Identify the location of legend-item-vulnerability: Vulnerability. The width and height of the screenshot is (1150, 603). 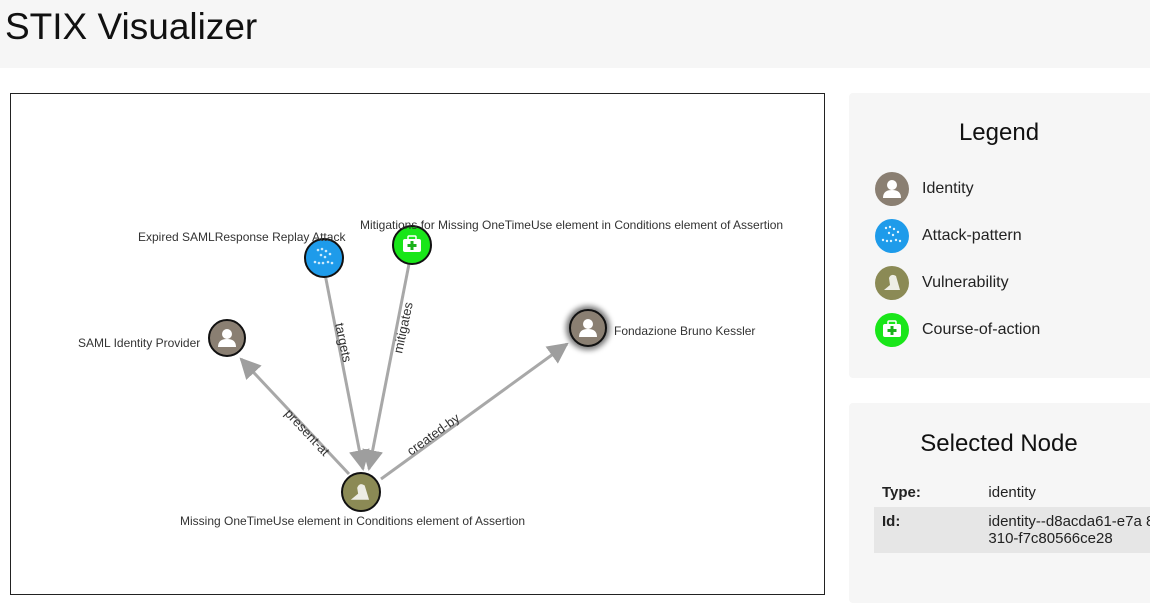
(1004, 284).